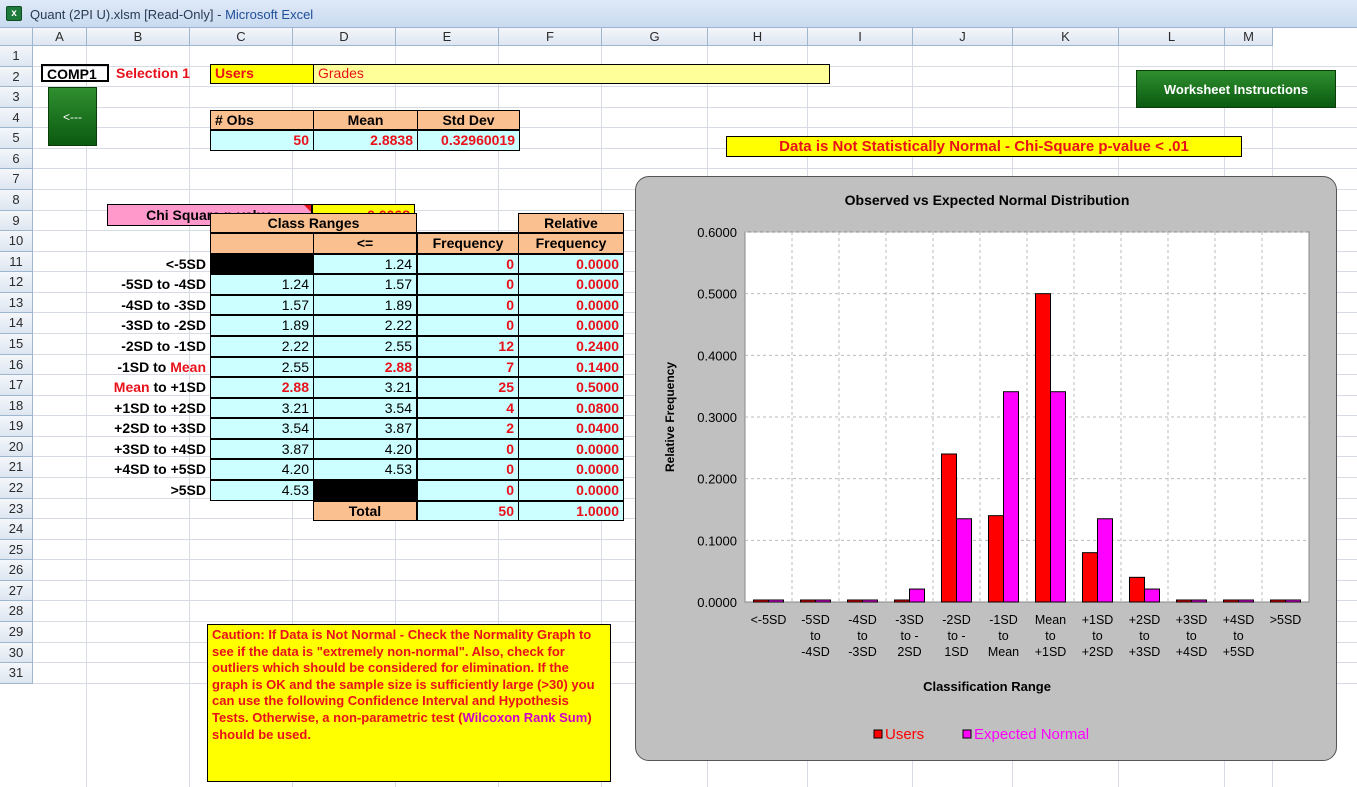 This screenshot has height=787, width=1357. Describe the element at coordinates (365, 140) in the screenshot. I see `mean-value: 2.8838` at that location.